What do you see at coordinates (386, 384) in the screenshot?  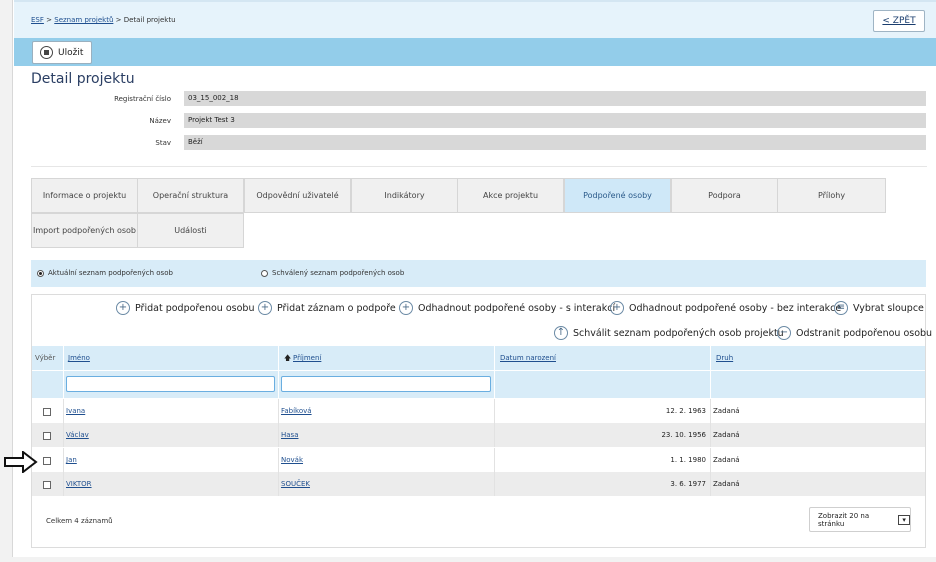 I see `last-name-filter-input` at bounding box center [386, 384].